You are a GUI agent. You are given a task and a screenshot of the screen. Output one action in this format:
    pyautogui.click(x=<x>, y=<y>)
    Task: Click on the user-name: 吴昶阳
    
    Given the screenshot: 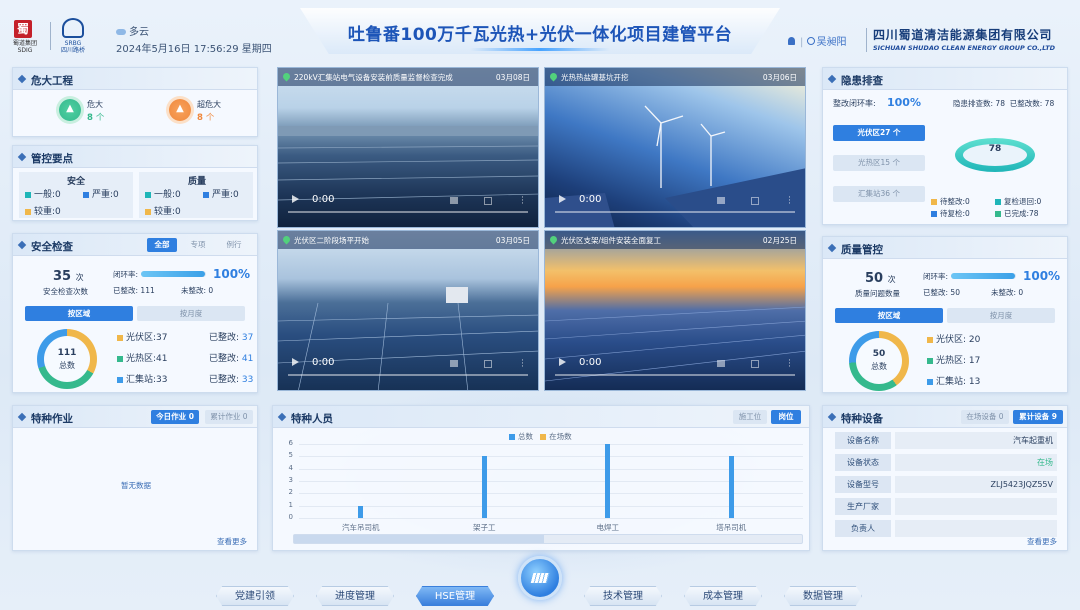 What is the action you would take?
    pyautogui.click(x=832, y=42)
    